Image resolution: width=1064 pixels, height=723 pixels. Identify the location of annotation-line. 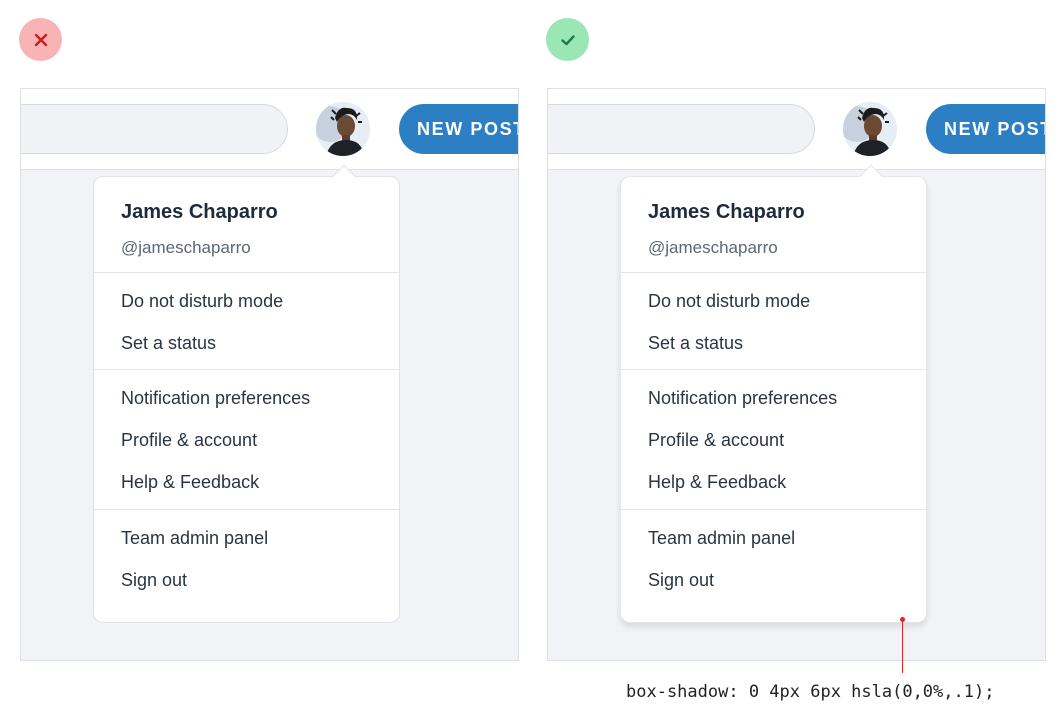
(902, 646).